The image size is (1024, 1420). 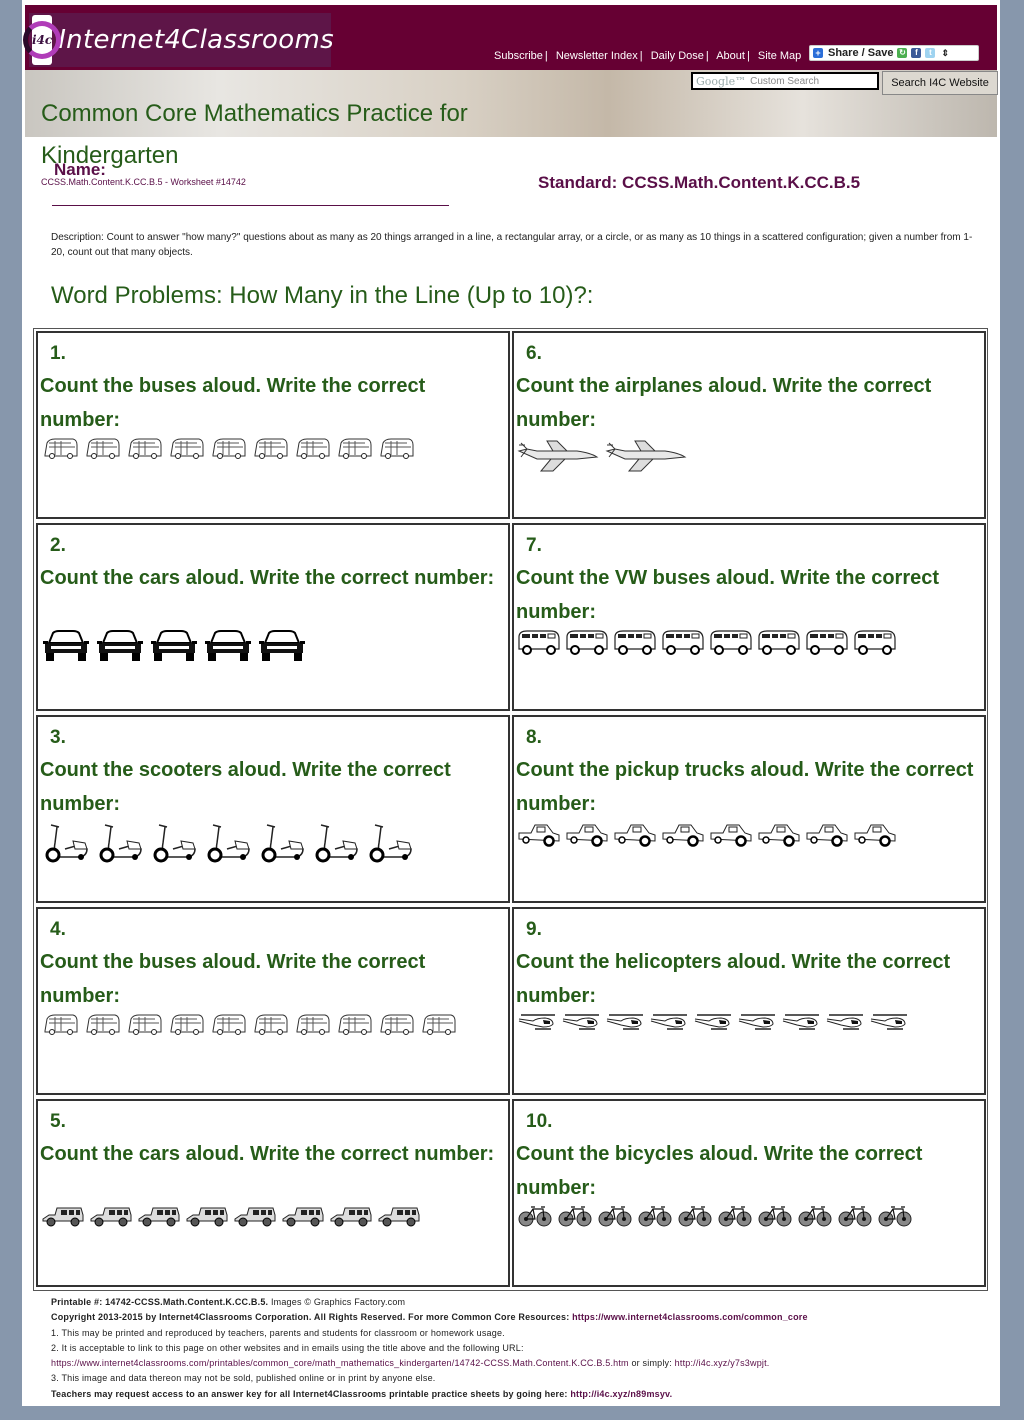 What do you see at coordinates (916, 53) in the screenshot?
I see `facebook-icon: f` at bounding box center [916, 53].